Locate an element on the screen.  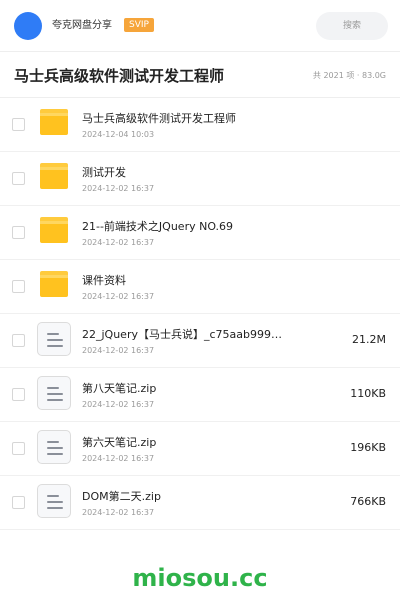
item-size: 21.2M is located at coordinates (369, 339).